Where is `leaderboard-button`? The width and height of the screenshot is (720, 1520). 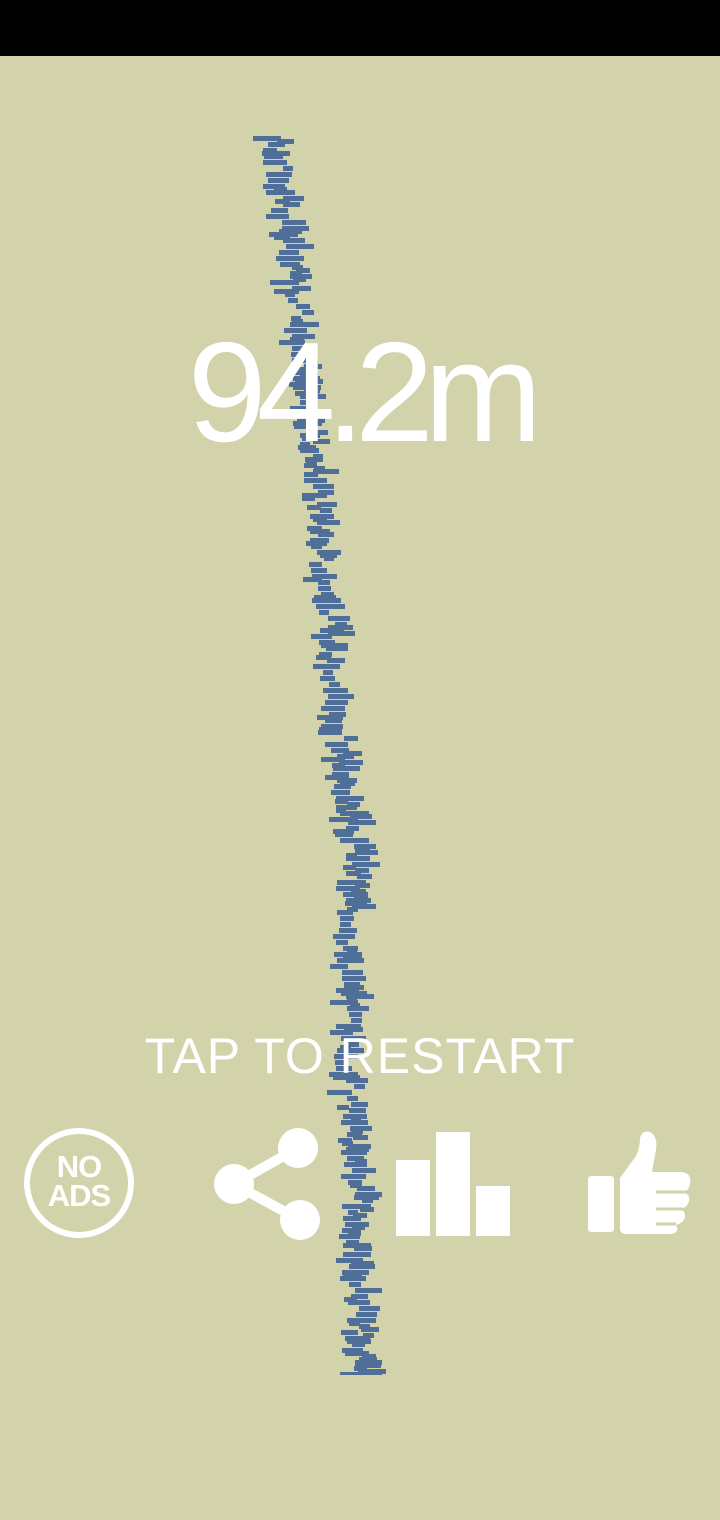 leaderboard-button is located at coordinates (454, 1184).